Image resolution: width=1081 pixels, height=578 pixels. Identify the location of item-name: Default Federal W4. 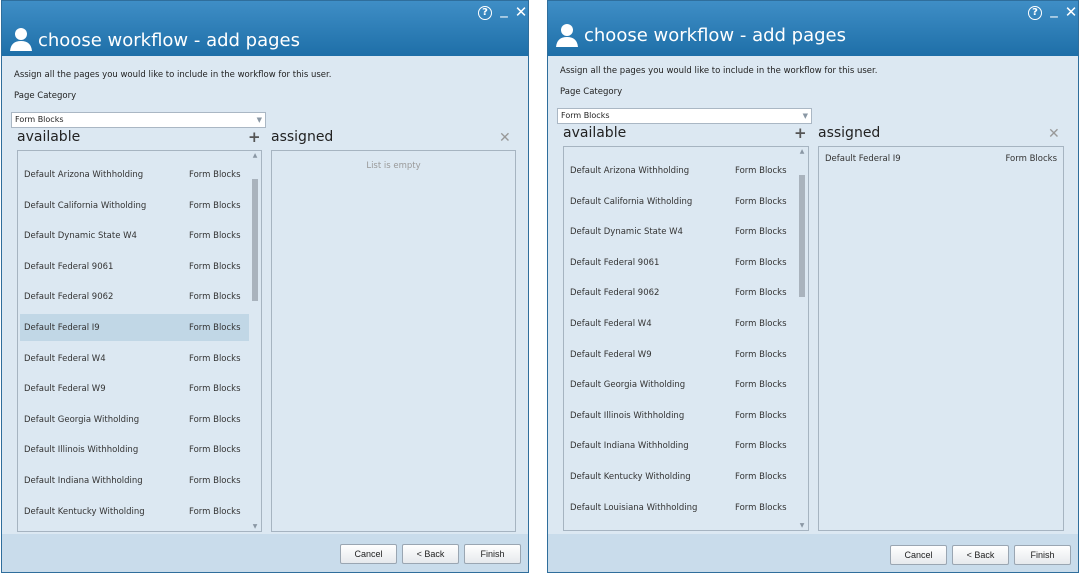
(611, 324).